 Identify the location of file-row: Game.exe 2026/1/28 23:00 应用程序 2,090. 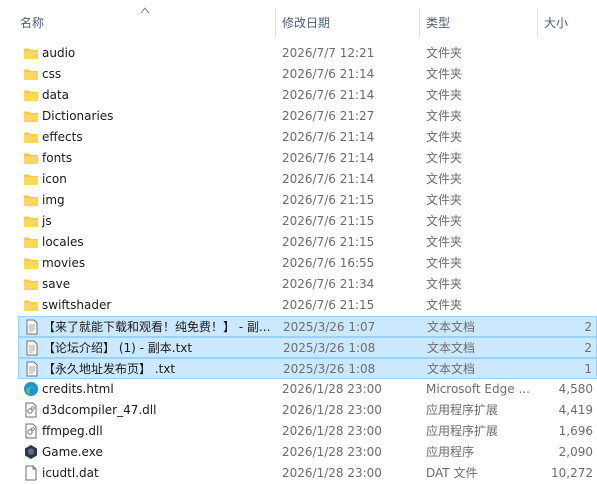
(307, 452).